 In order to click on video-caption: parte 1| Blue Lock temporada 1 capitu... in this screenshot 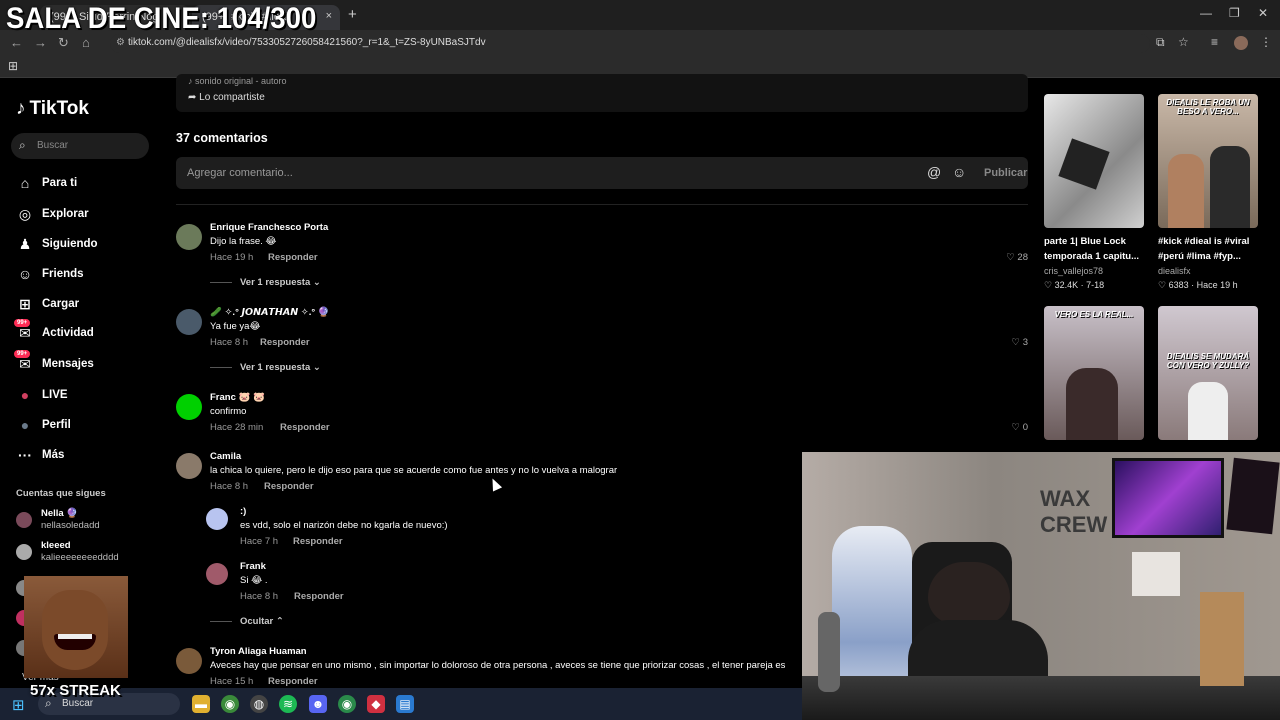, I will do `click(1099, 249)`.